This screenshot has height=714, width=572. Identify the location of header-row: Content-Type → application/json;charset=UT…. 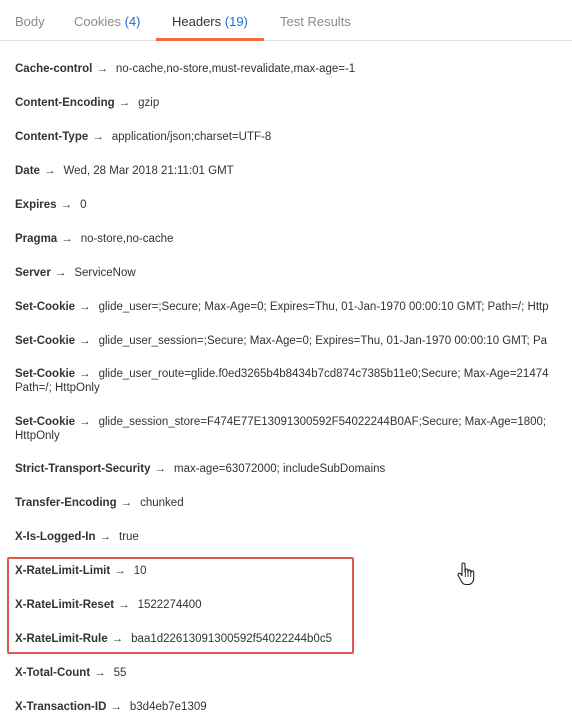
(293, 137).